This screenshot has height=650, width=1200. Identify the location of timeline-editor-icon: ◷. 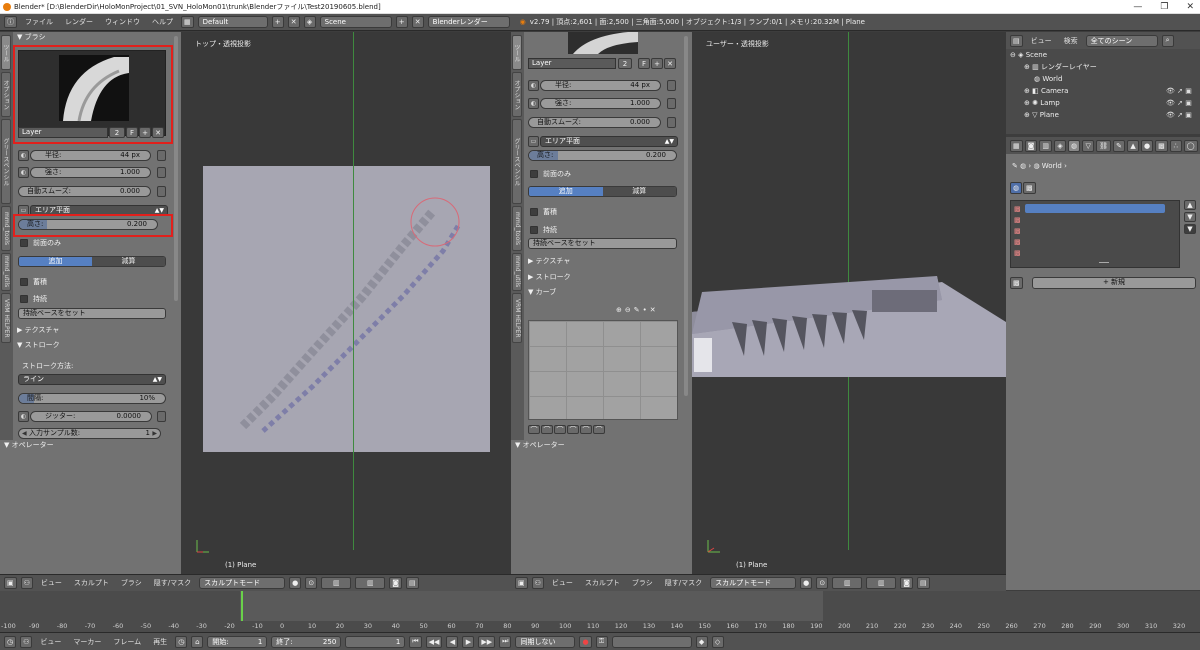
(10, 641).